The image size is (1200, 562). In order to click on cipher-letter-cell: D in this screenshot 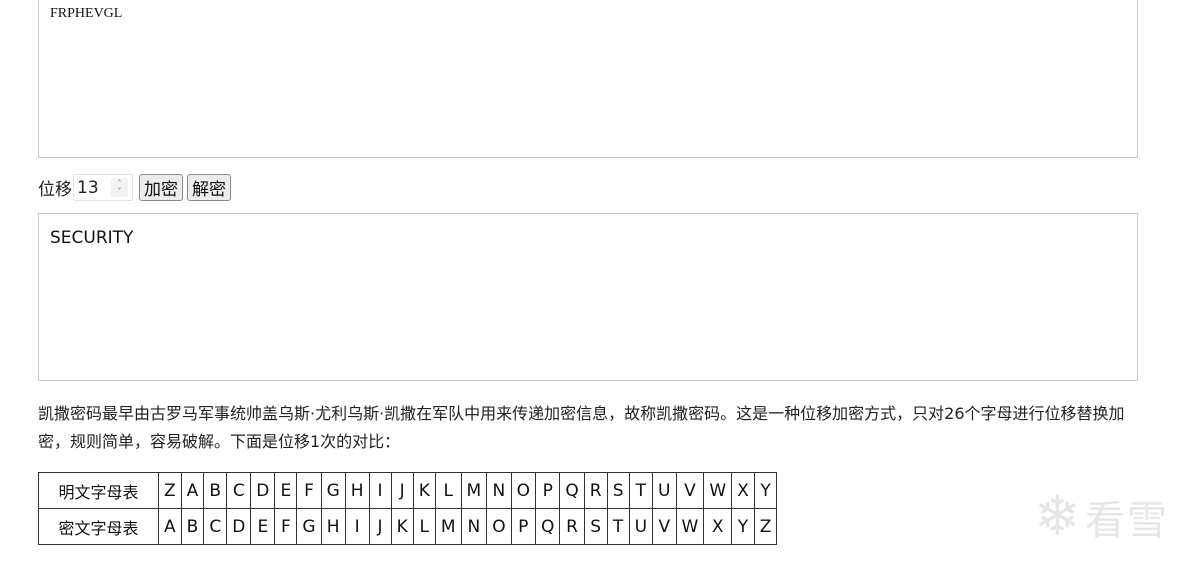, I will do `click(239, 526)`.